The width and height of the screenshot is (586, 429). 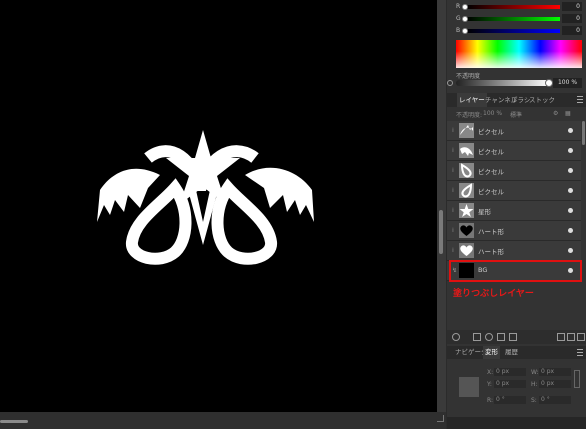 What do you see at coordinates (469, 387) in the screenshot?
I see `anchor-point-grid` at bounding box center [469, 387].